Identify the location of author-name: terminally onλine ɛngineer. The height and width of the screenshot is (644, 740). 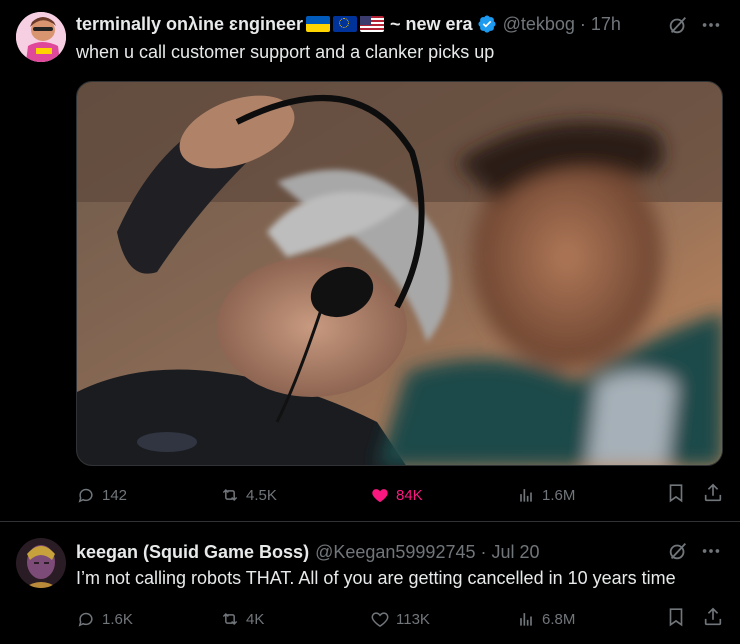
(189, 24).